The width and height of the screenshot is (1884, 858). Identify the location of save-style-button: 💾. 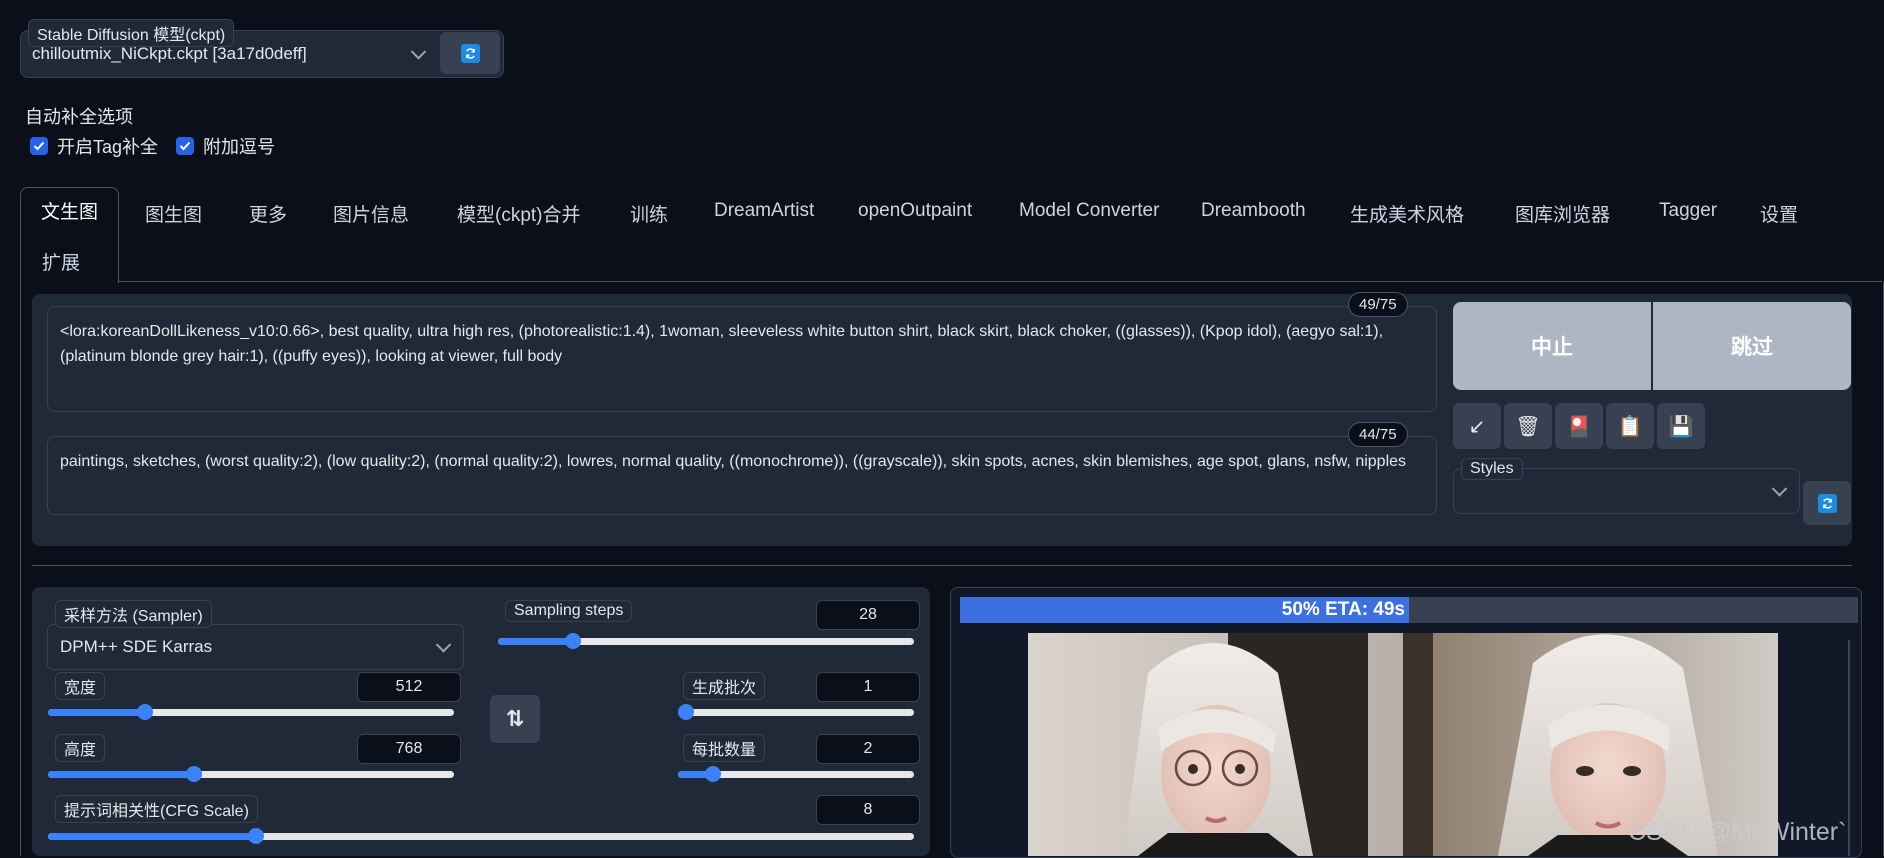
(1681, 426).